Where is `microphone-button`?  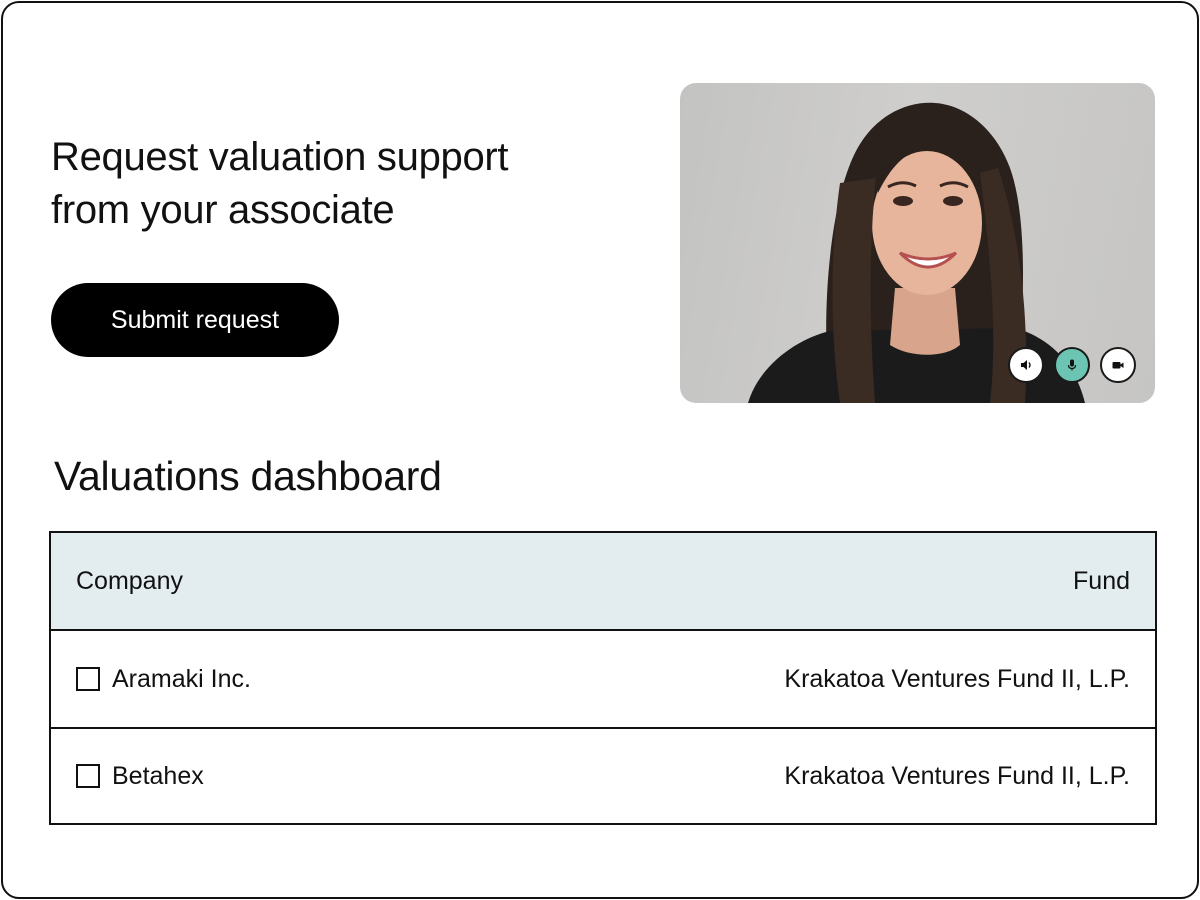 microphone-button is located at coordinates (1072, 365).